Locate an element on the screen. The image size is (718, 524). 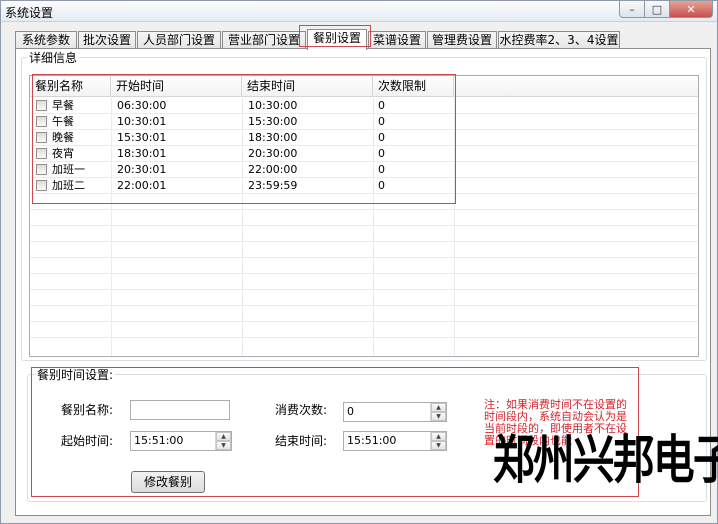
column-header-end: 结束时间 is located at coordinates (307, 86).